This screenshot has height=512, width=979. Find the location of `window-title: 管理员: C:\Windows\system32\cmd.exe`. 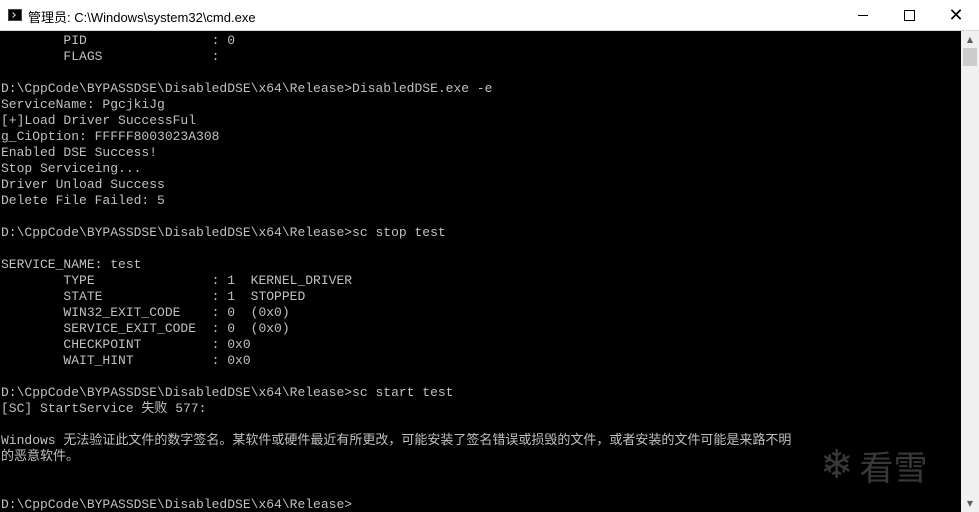

window-title: 管理员: C:\Windows\system32\cmd.exe is located at coordinates (142, 17).